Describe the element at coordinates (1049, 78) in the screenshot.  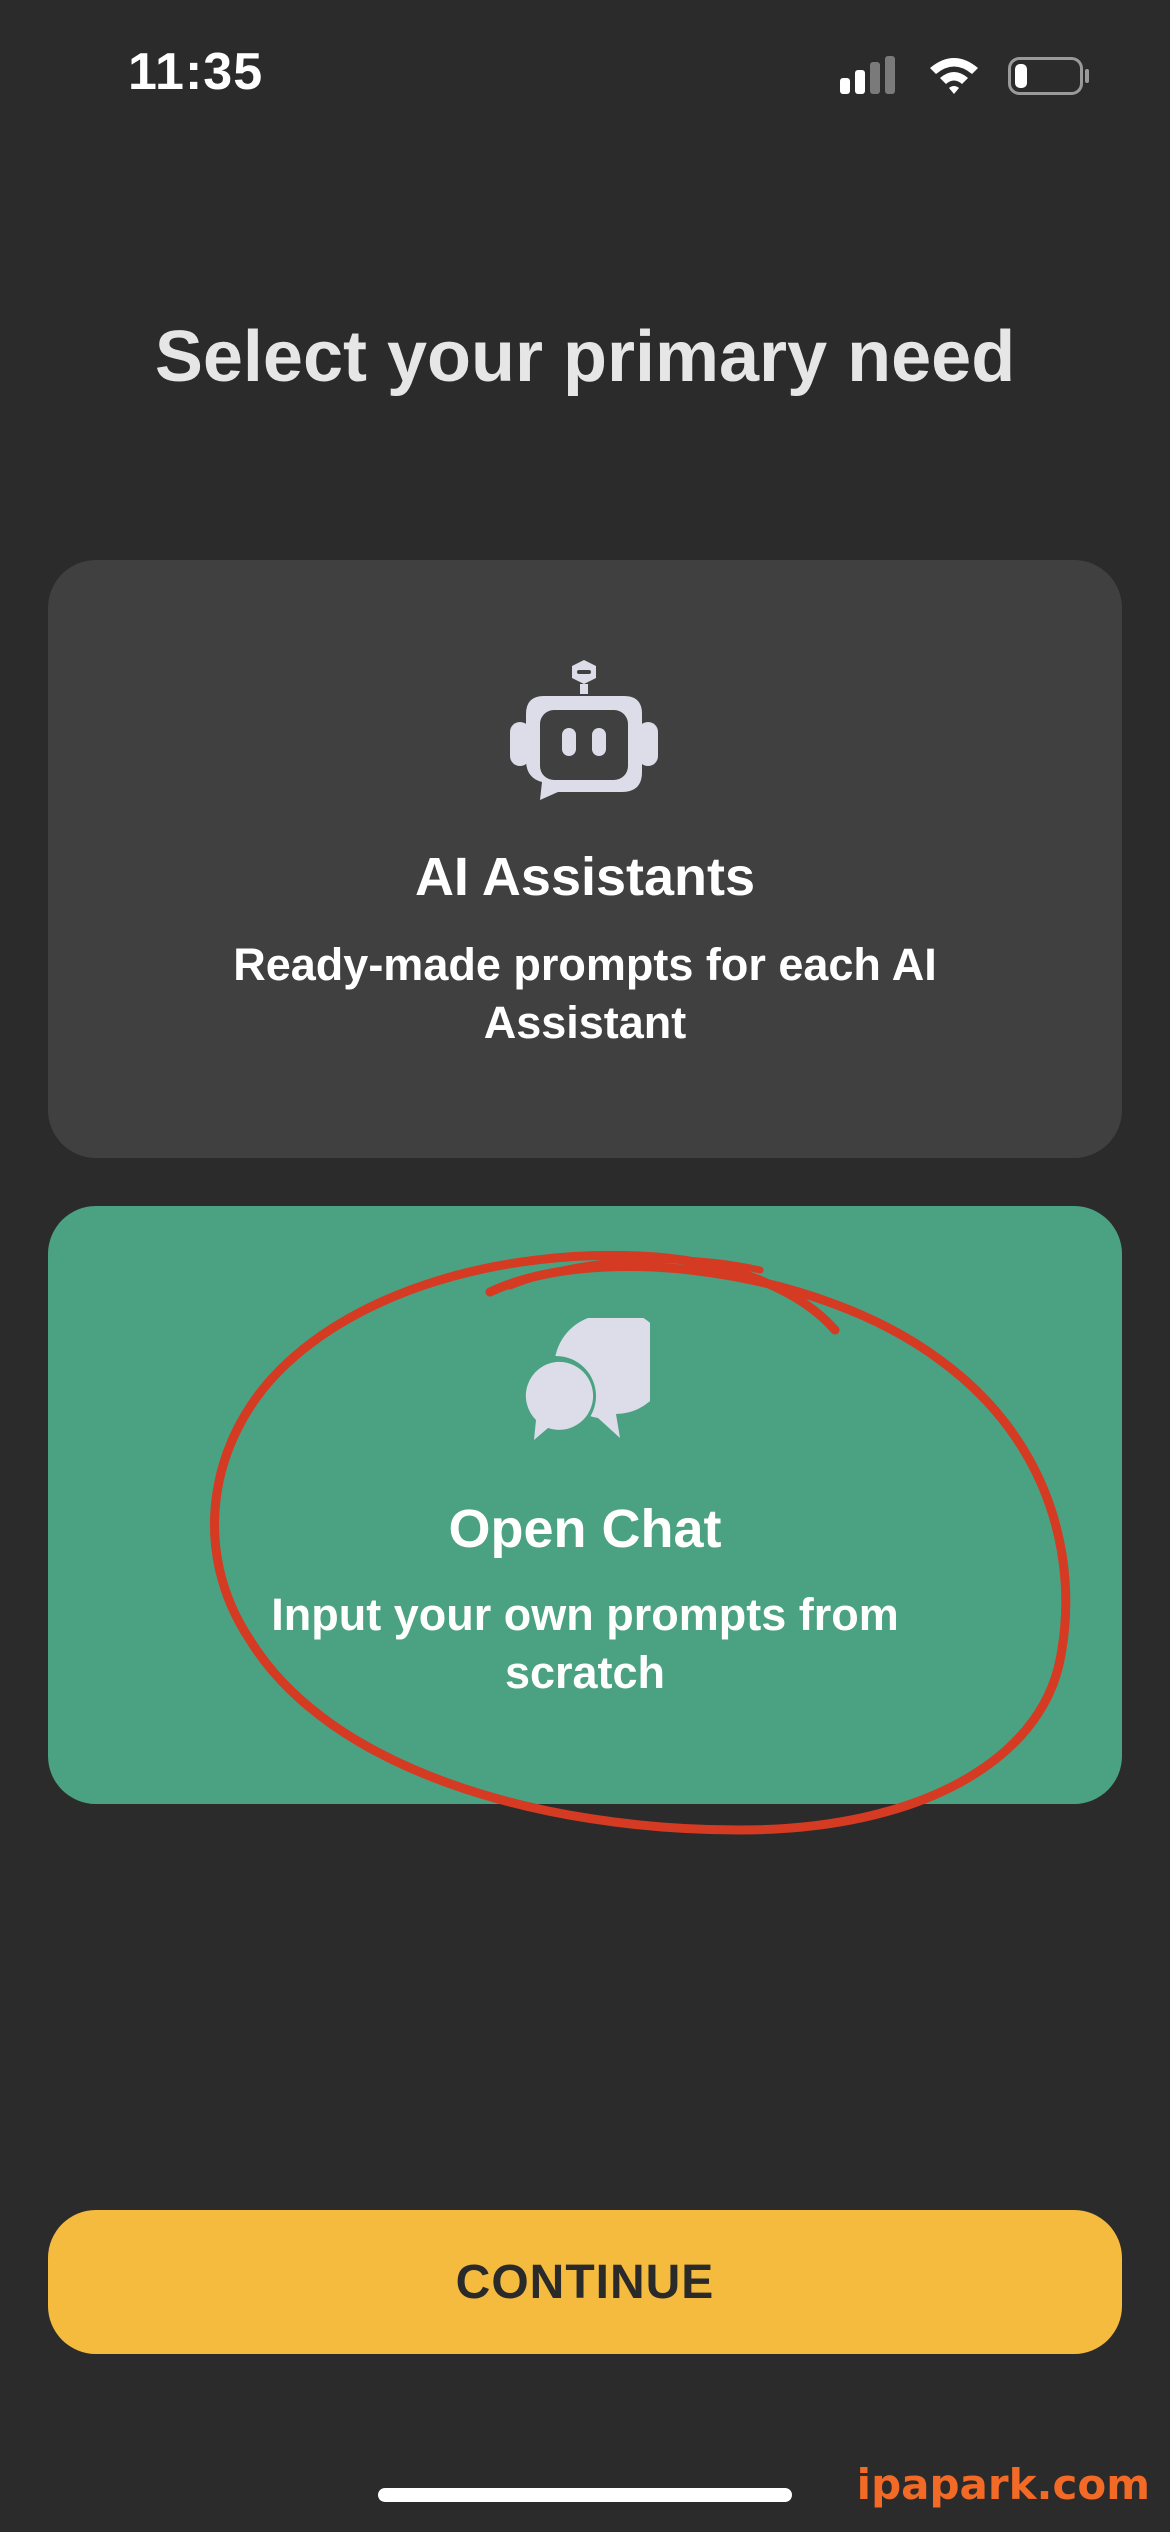
I see `battery-icon` at that location.